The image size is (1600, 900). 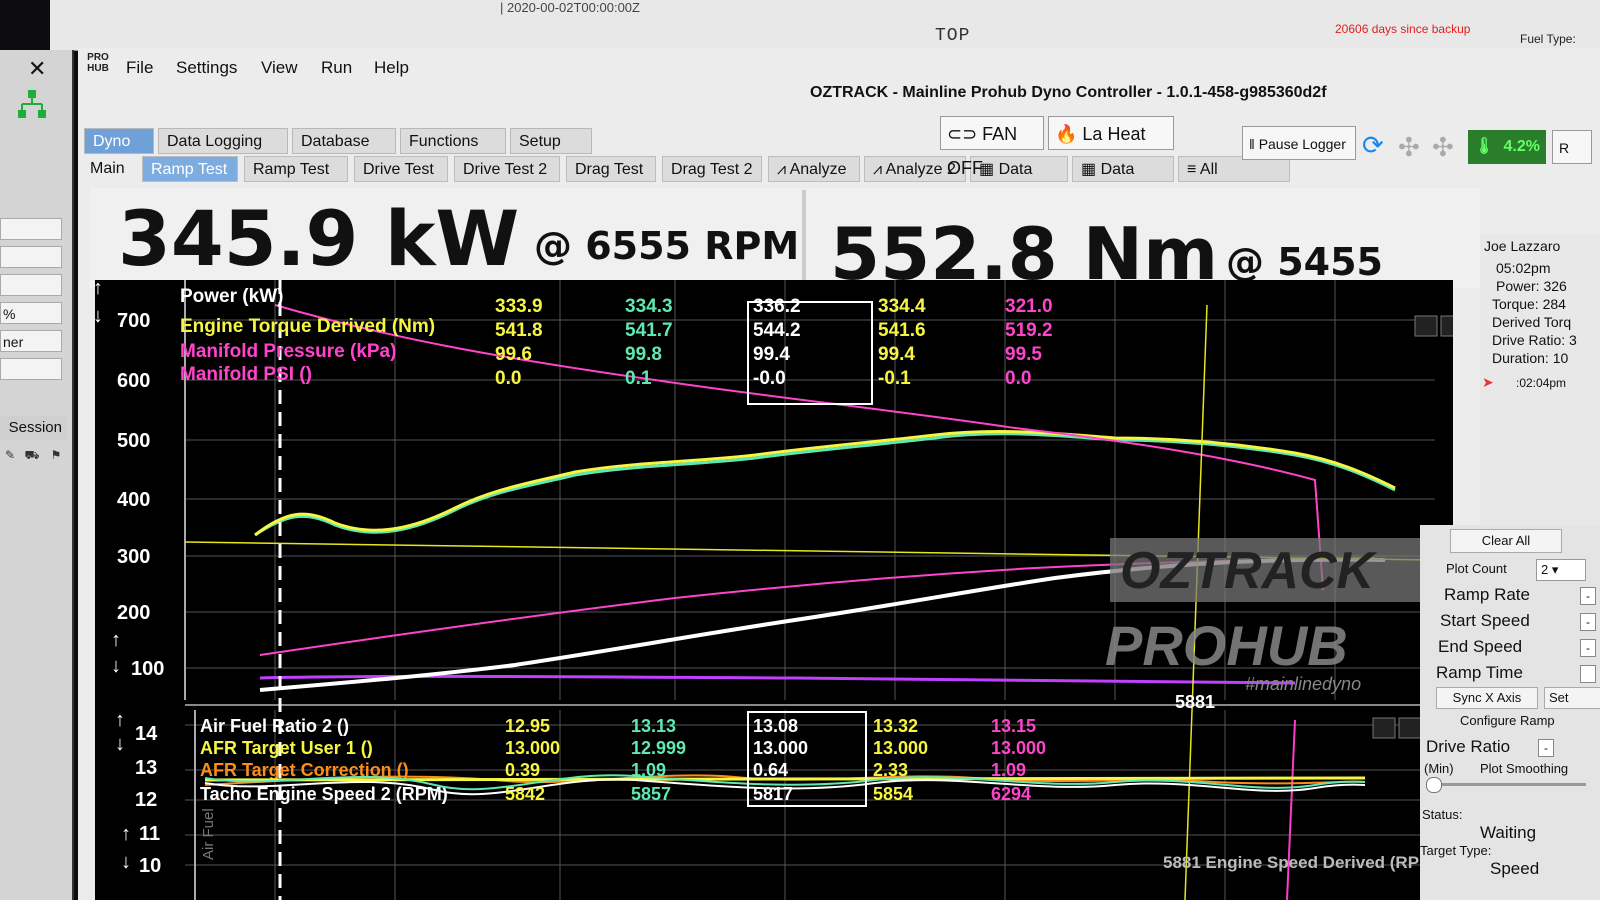 I want to click on flag-icon: ⚑, so click(x=56, y=457).